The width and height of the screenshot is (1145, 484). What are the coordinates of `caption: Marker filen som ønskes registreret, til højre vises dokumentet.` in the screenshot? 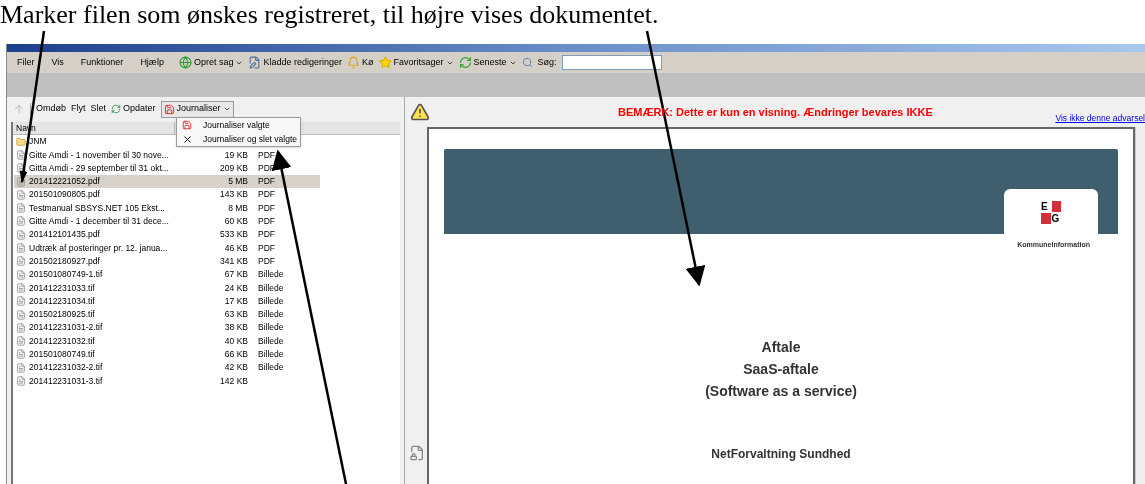 It's located at (330, 15).